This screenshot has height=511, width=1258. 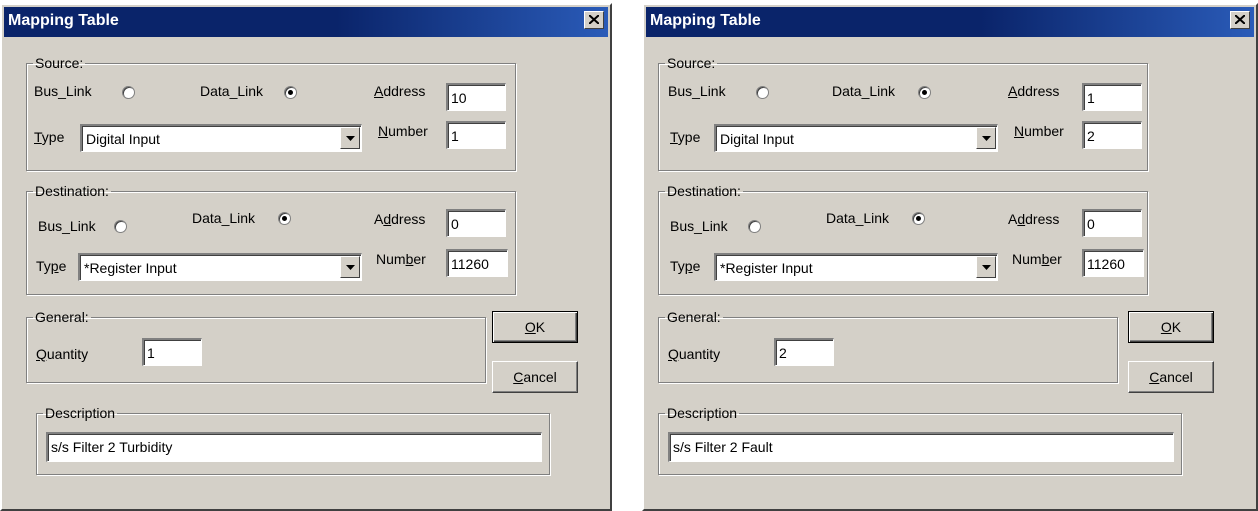 What do you see at coordinates (1112, 97) in the screenshot?
I see `source-address-input: 1` at bounding box center [1112, 97].